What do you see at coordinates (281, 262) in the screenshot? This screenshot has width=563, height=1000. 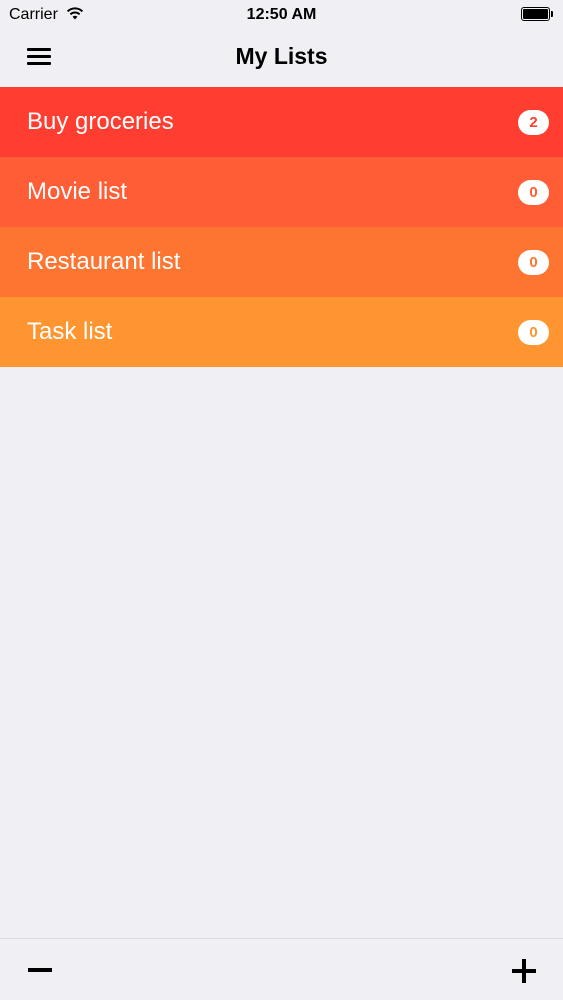 I see `list-item: Restaurant list 0` at bounding box center [281, 262].